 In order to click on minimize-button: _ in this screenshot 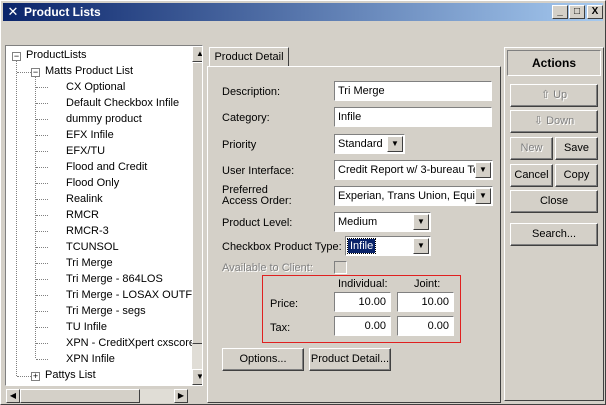, I will do `click(560, 12)`.